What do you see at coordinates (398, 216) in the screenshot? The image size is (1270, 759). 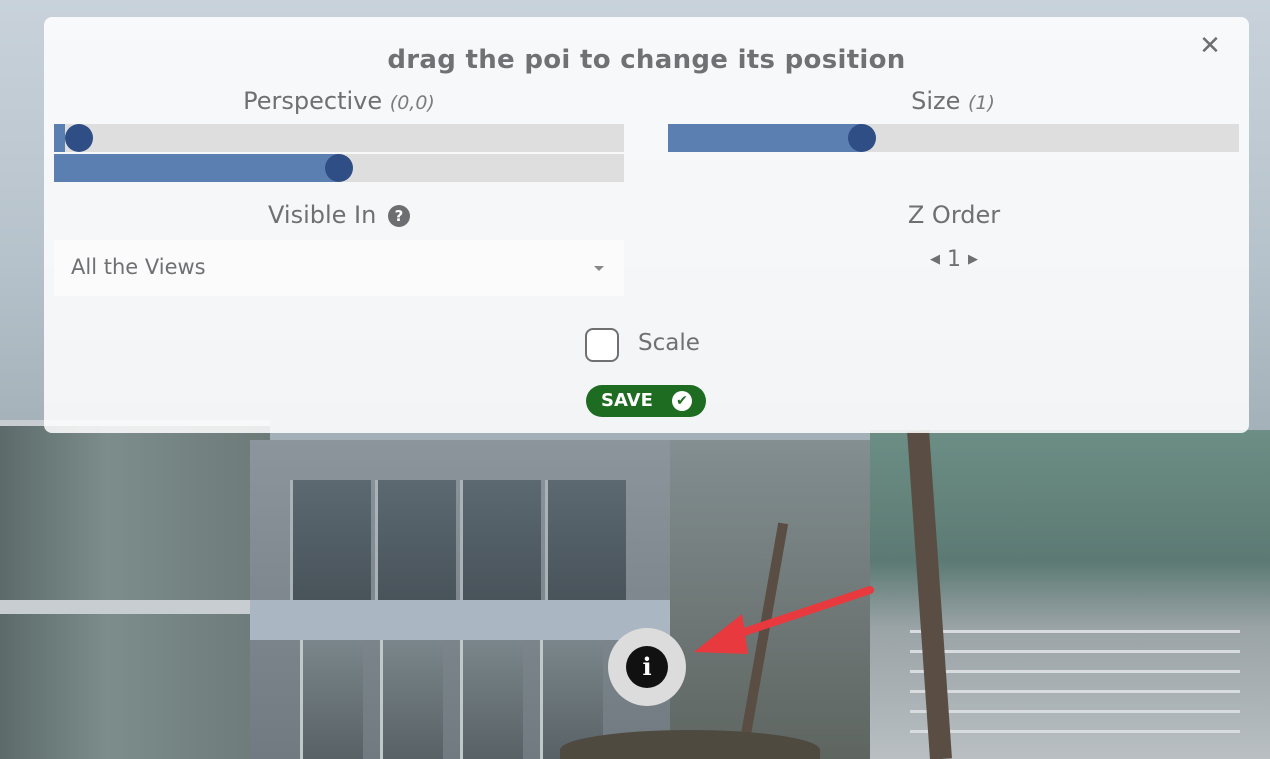 I see `help-icon: ?` at bounding box center [398, 216].